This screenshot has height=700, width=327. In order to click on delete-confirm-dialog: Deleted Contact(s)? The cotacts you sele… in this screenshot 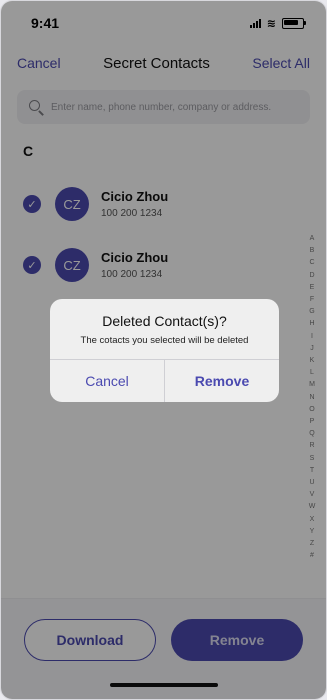, I will do `click(164, 350)`.